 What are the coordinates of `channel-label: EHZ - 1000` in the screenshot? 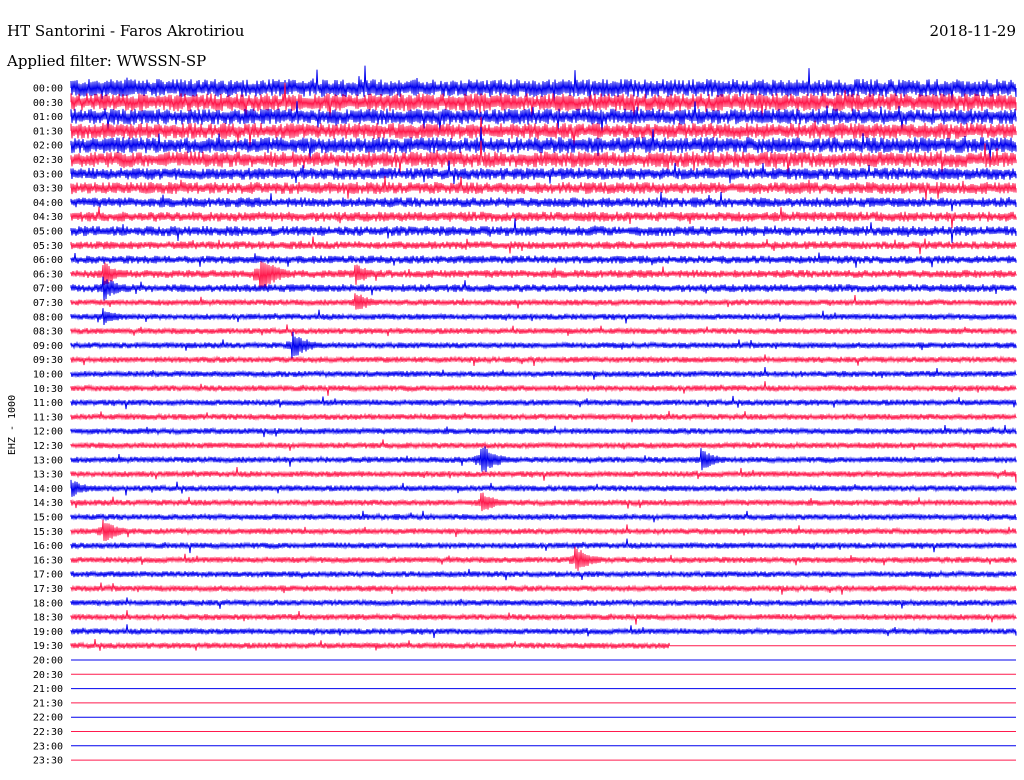 It's located at (12, 425).